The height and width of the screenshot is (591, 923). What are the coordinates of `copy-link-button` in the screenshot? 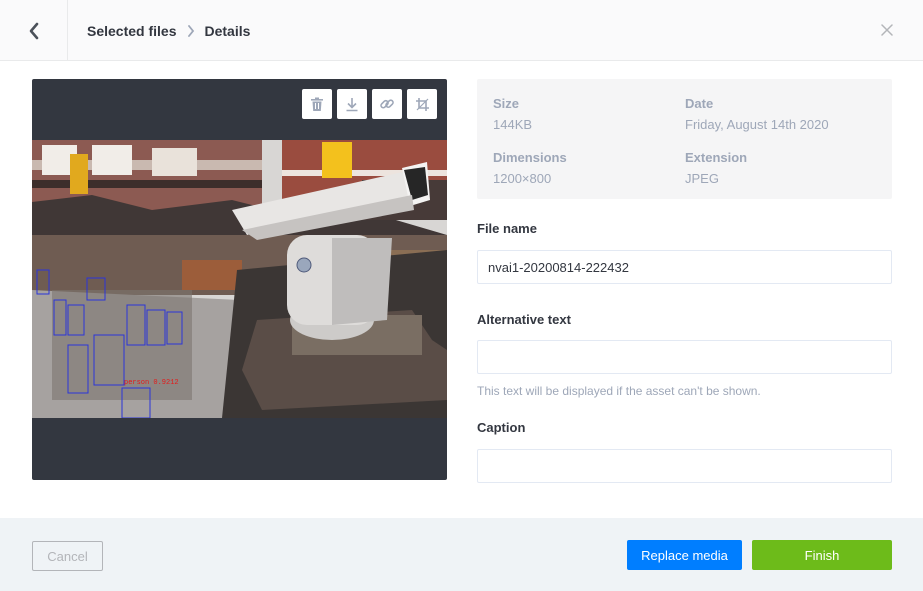 It's located at (387, 104).